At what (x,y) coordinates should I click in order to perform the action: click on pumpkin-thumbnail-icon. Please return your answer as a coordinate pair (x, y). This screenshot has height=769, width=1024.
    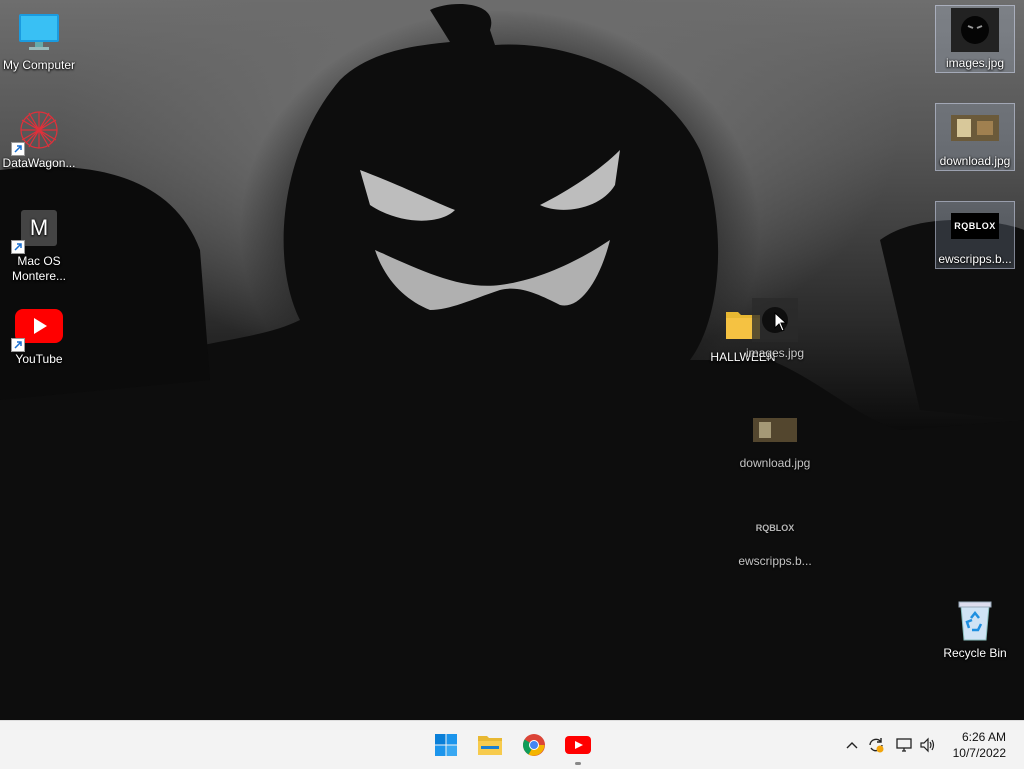
    Looking at the image, I should click on (975, 30).